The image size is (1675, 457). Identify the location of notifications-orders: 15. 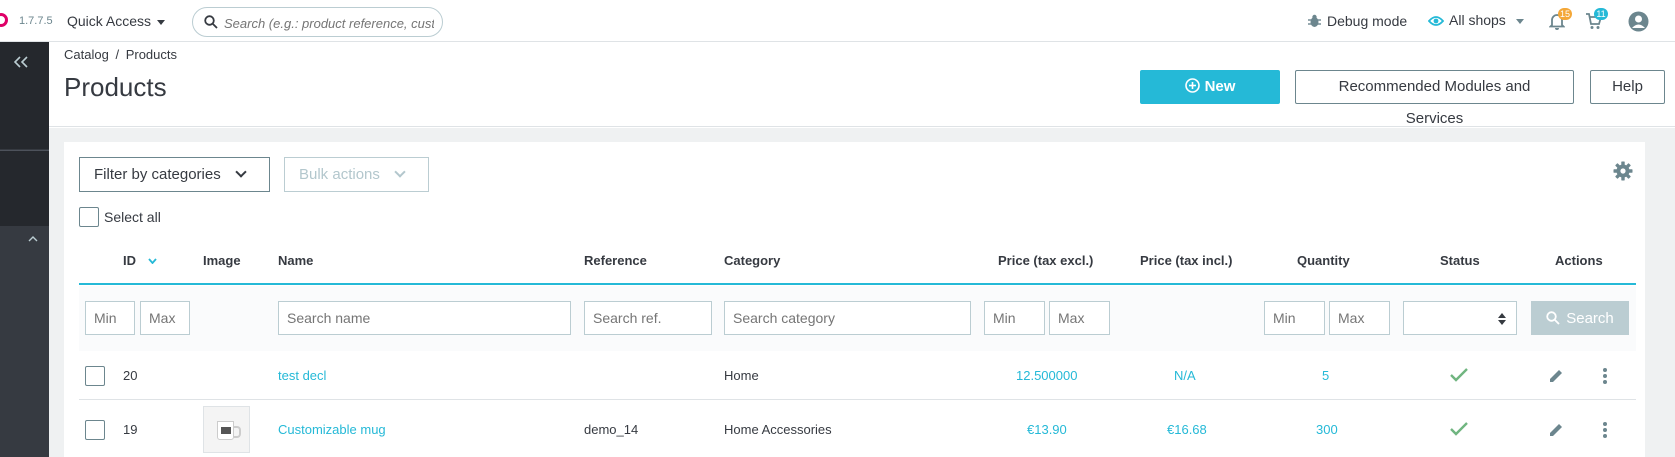
(1560, 21).